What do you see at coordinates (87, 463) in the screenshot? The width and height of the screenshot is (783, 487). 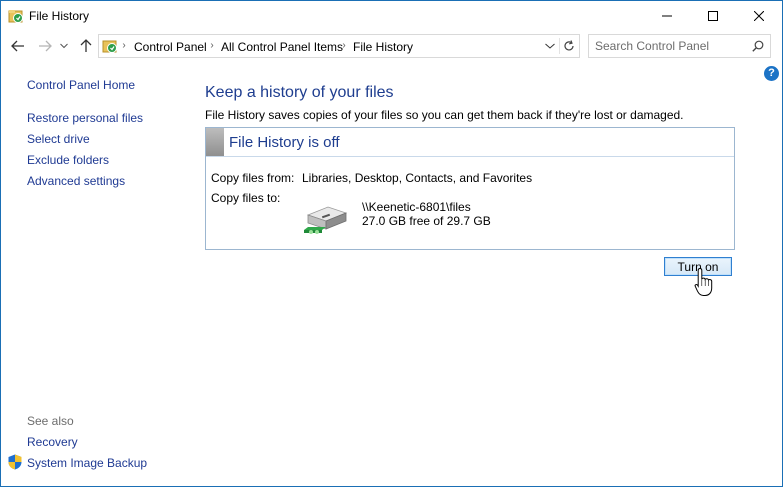 I see `system-image-backup-link: System Image Backup` at bounding box center [87, 463].